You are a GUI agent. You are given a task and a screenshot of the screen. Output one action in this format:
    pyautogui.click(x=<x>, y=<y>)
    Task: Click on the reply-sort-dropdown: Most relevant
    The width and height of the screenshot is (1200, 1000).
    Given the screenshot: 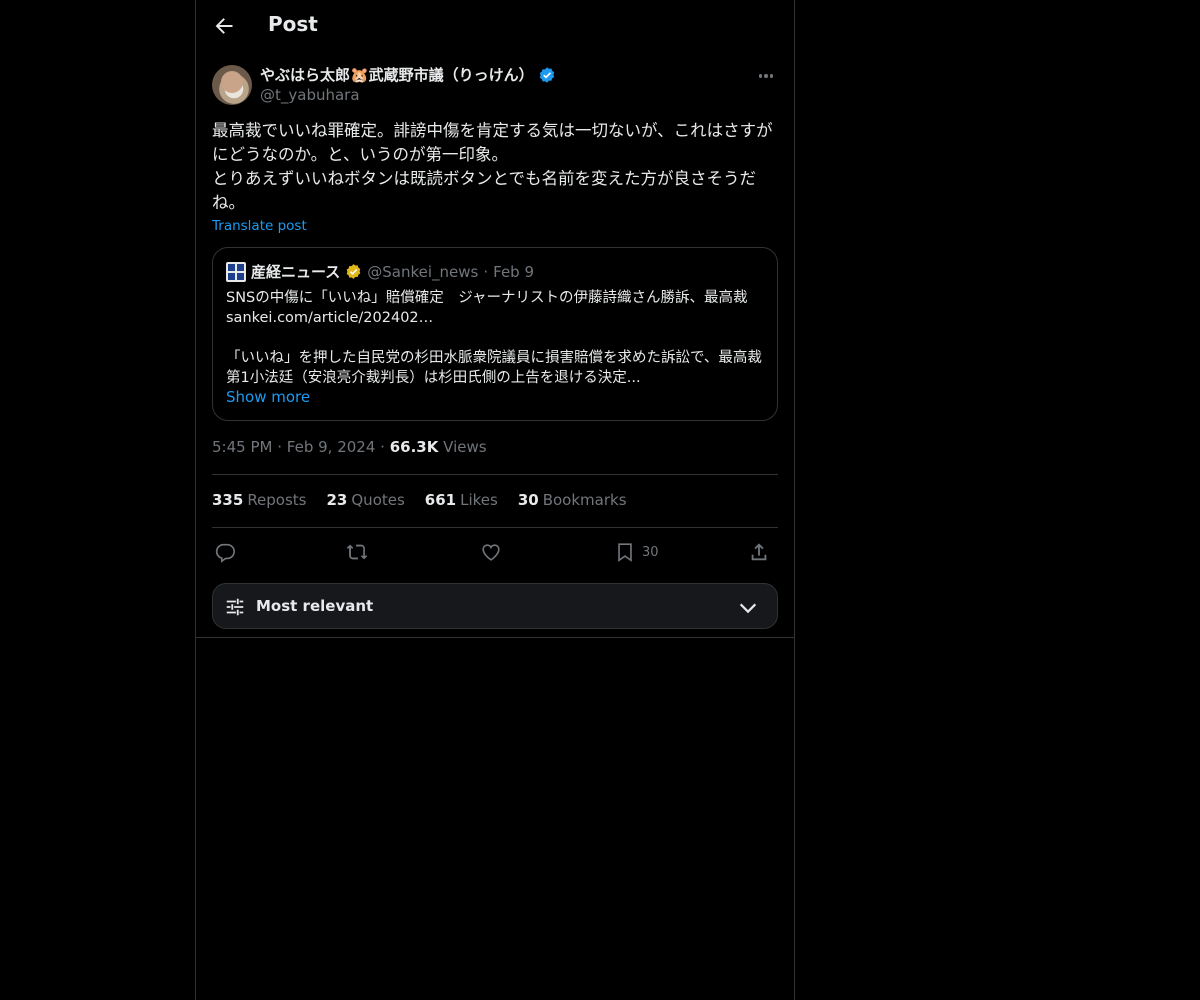 What is the action you would take?
    pyautogui.click(x=495, y=606)
    